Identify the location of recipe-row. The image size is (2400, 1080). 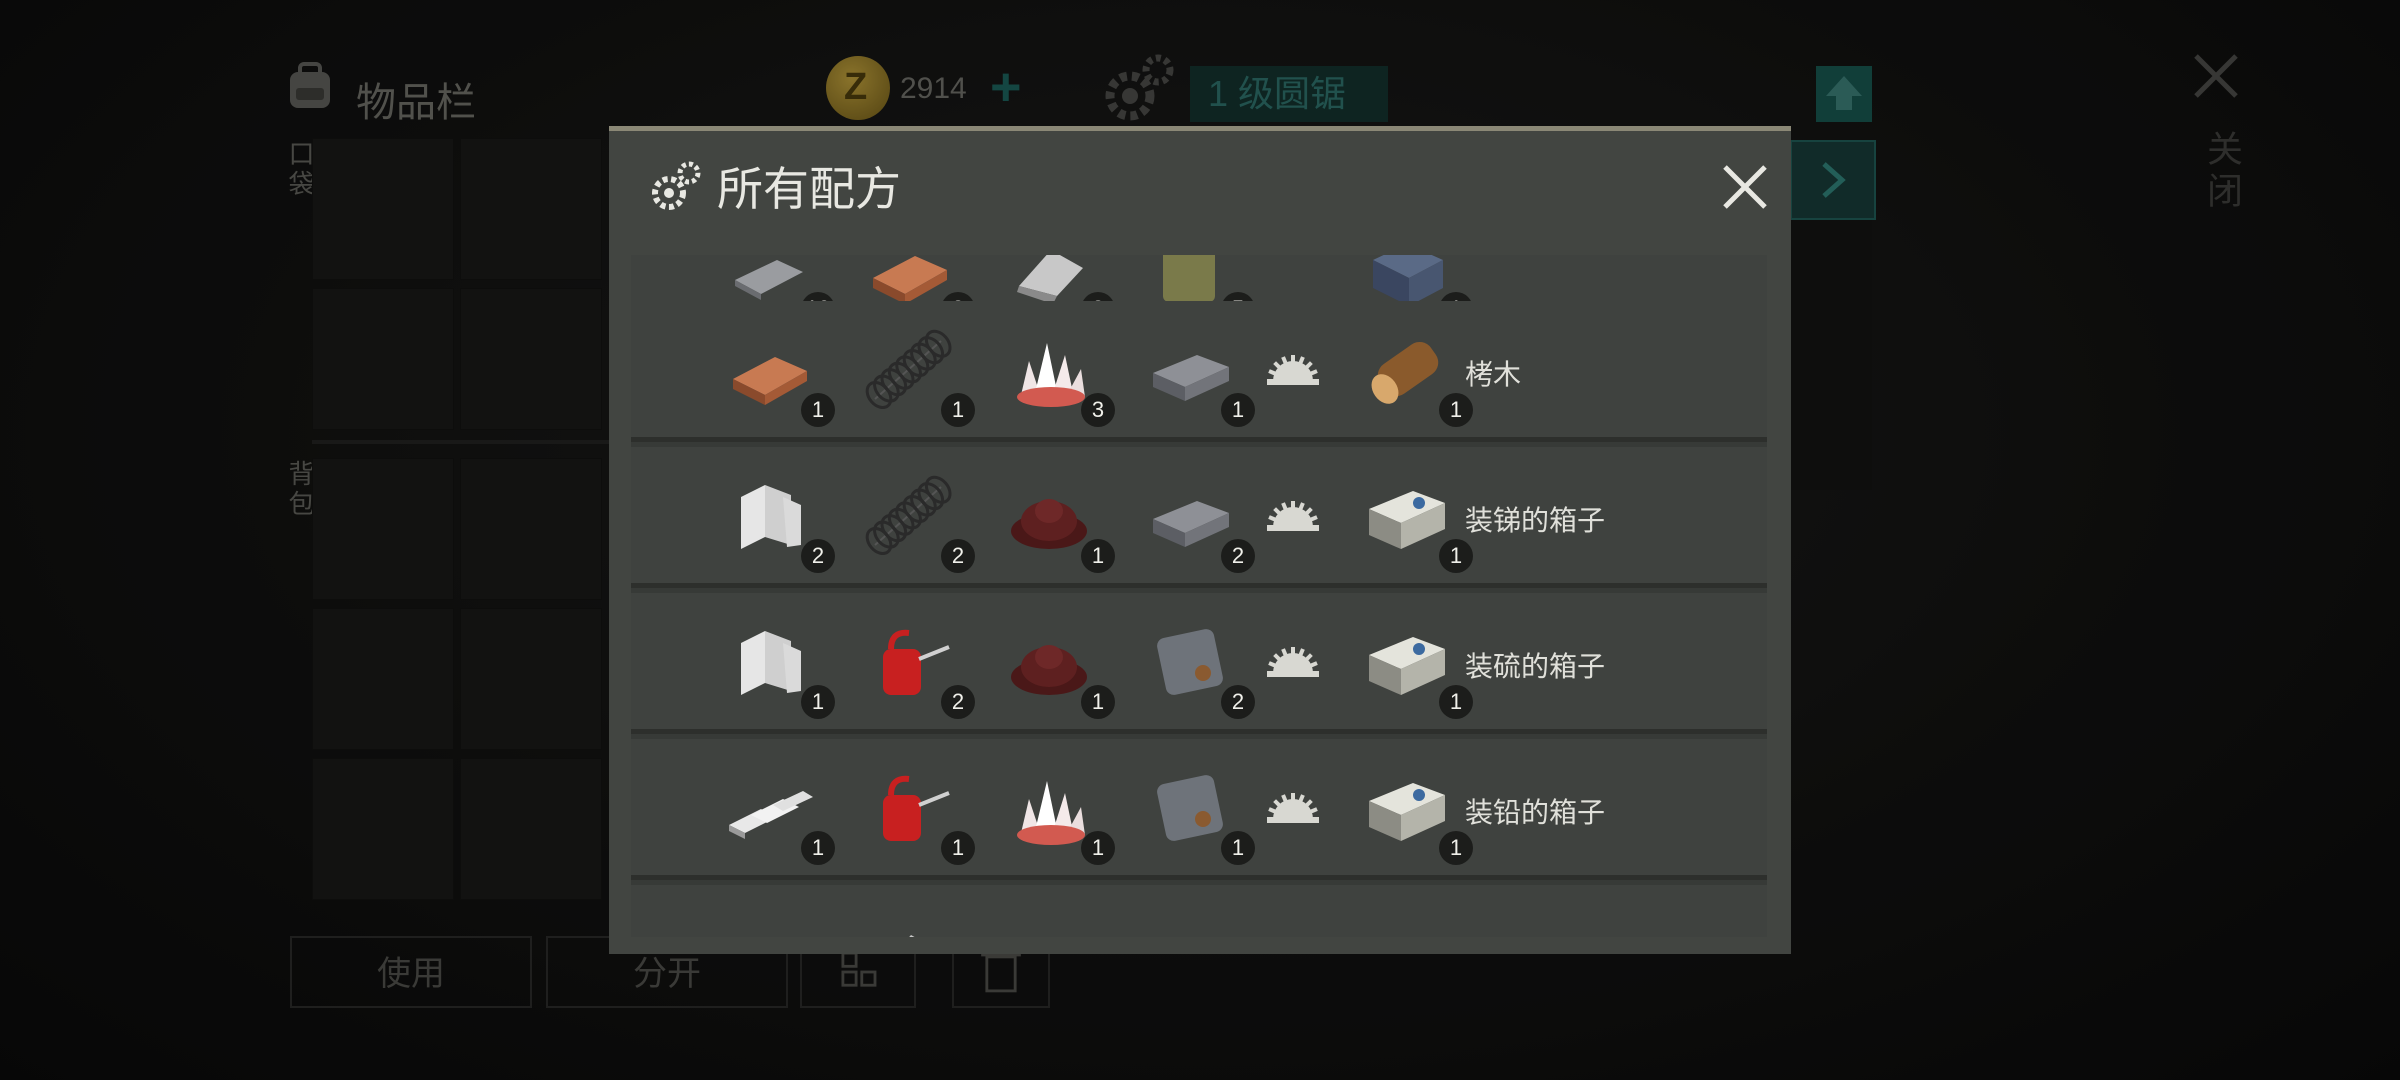
(1199, 911).